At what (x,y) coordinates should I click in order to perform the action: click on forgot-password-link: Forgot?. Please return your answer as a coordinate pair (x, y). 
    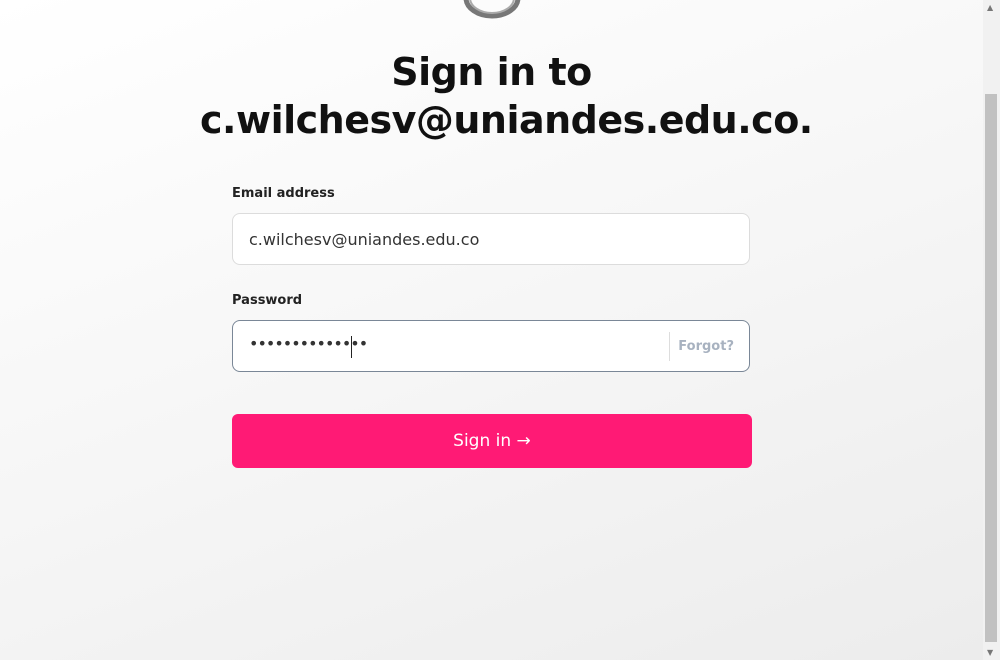
    Looking at the image, I should click on (706, 346).